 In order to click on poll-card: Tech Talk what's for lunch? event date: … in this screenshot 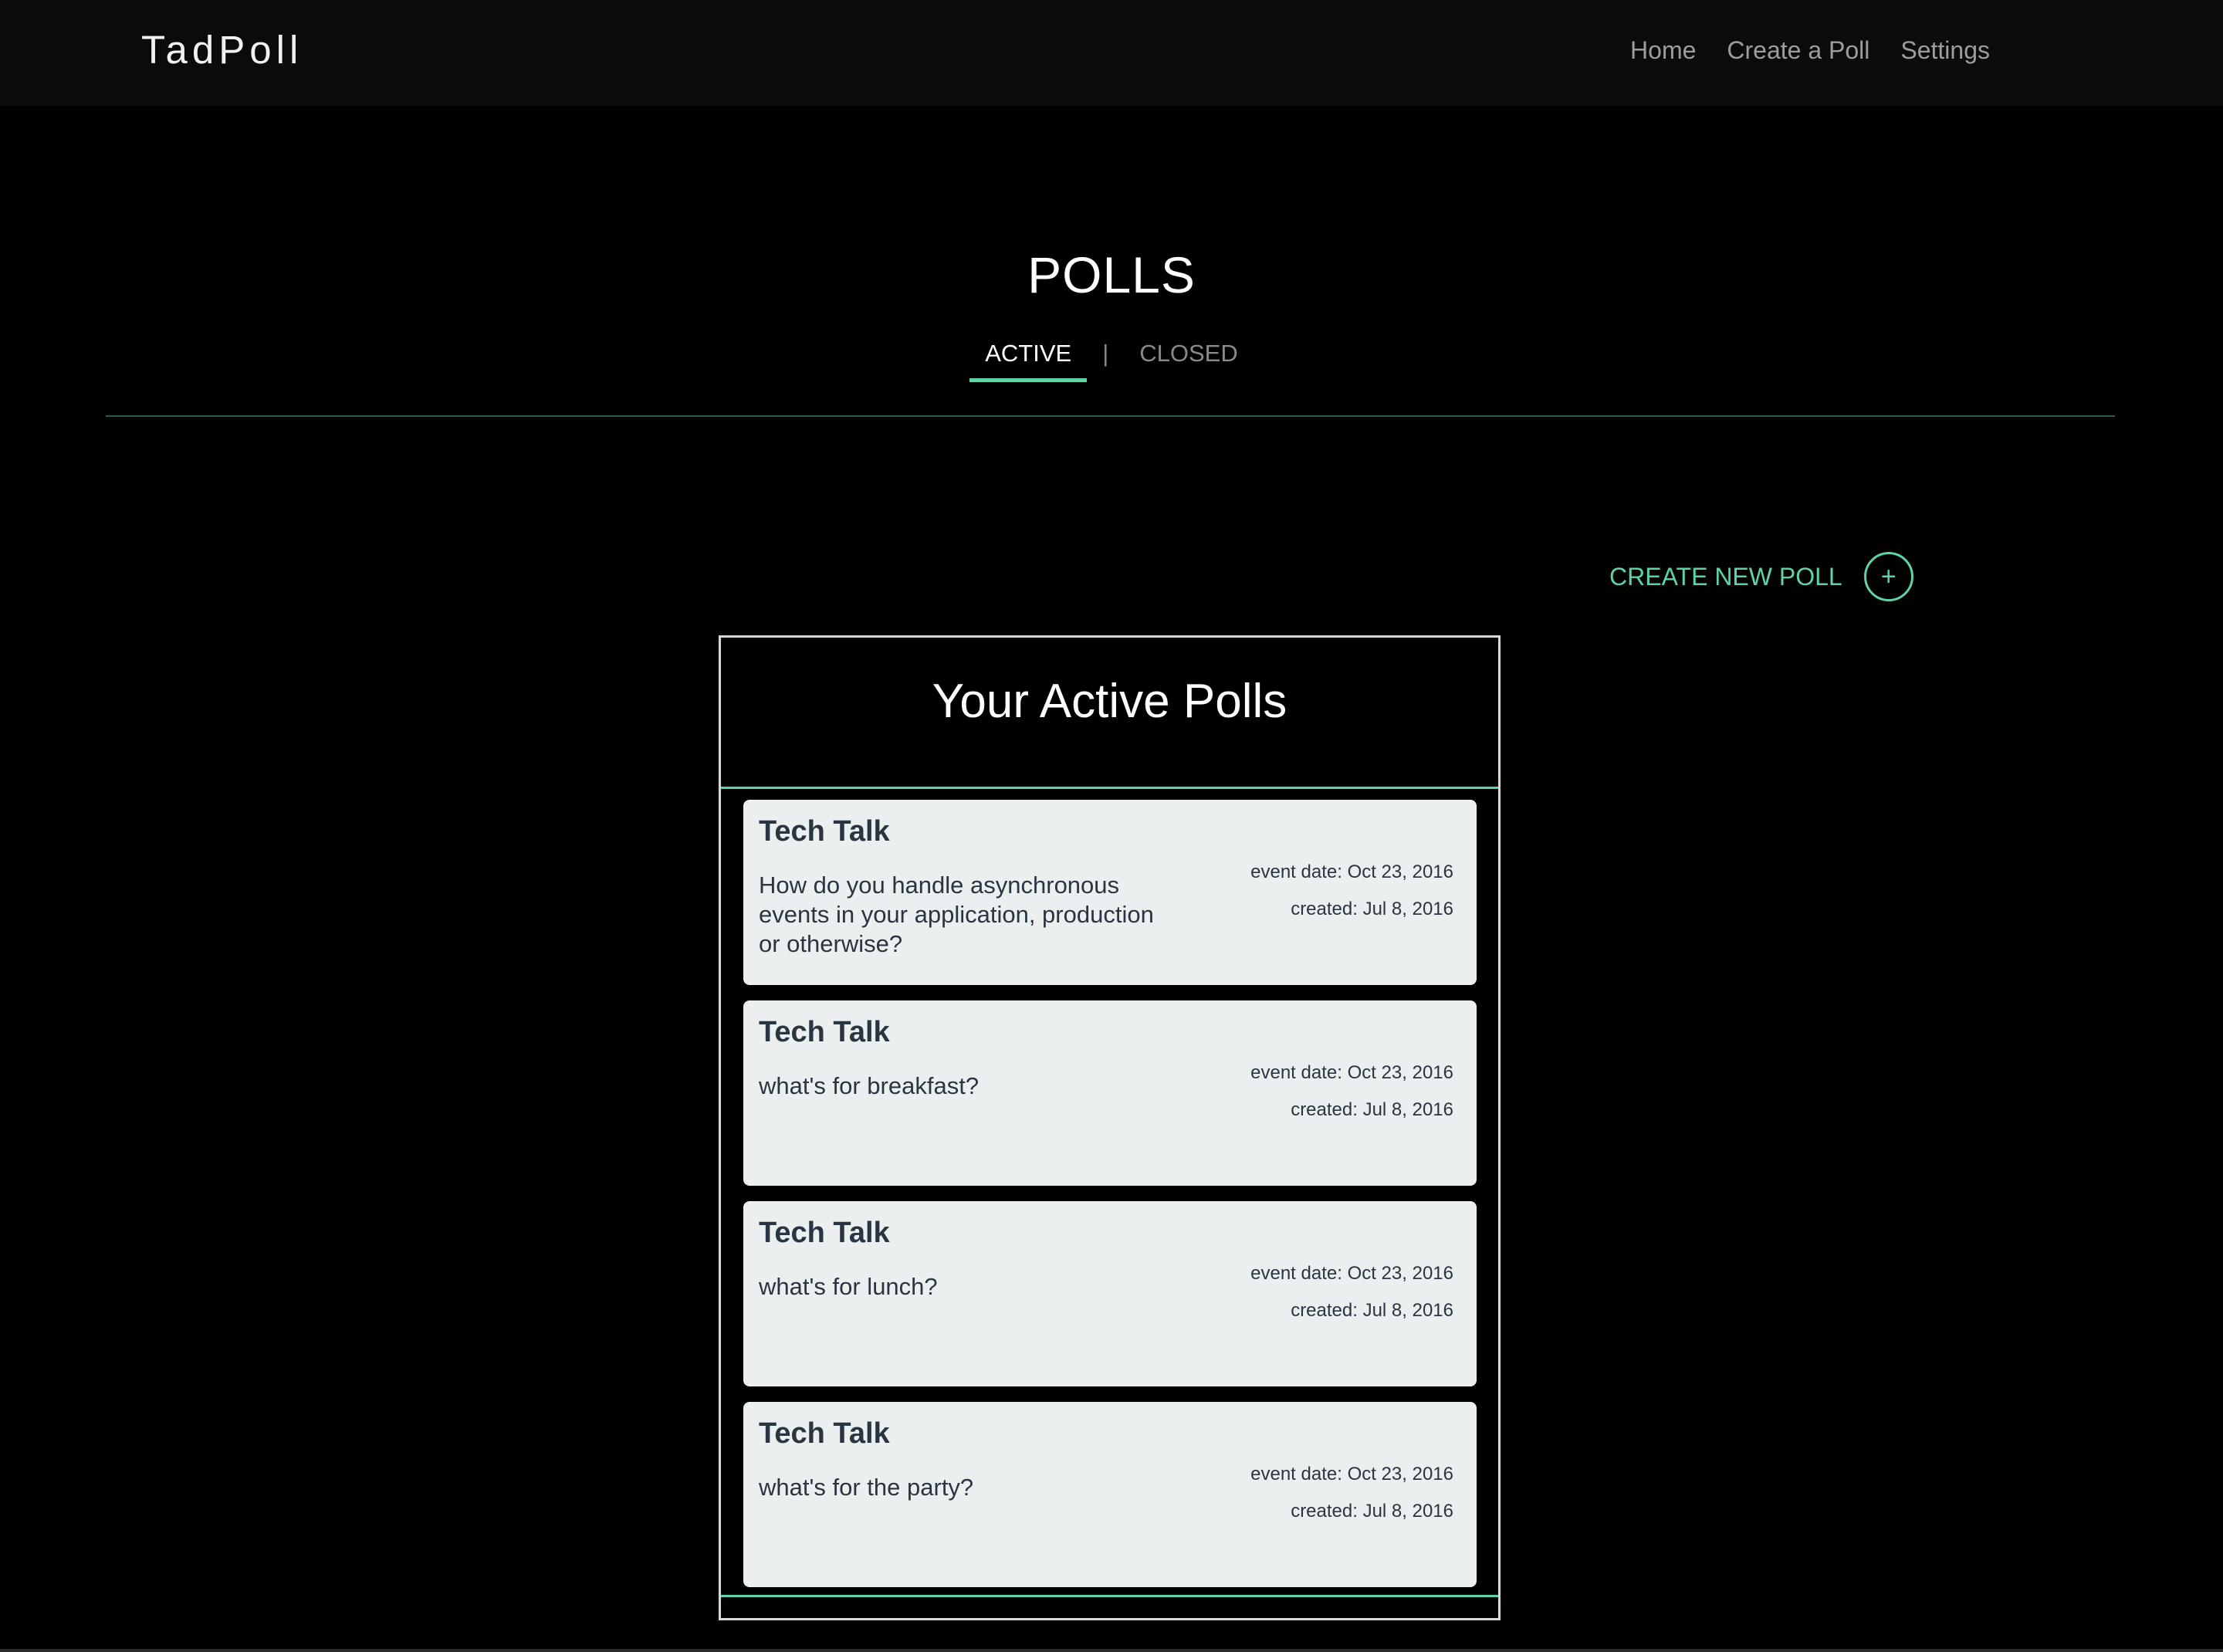, I will do `click(1110, 1293)`.